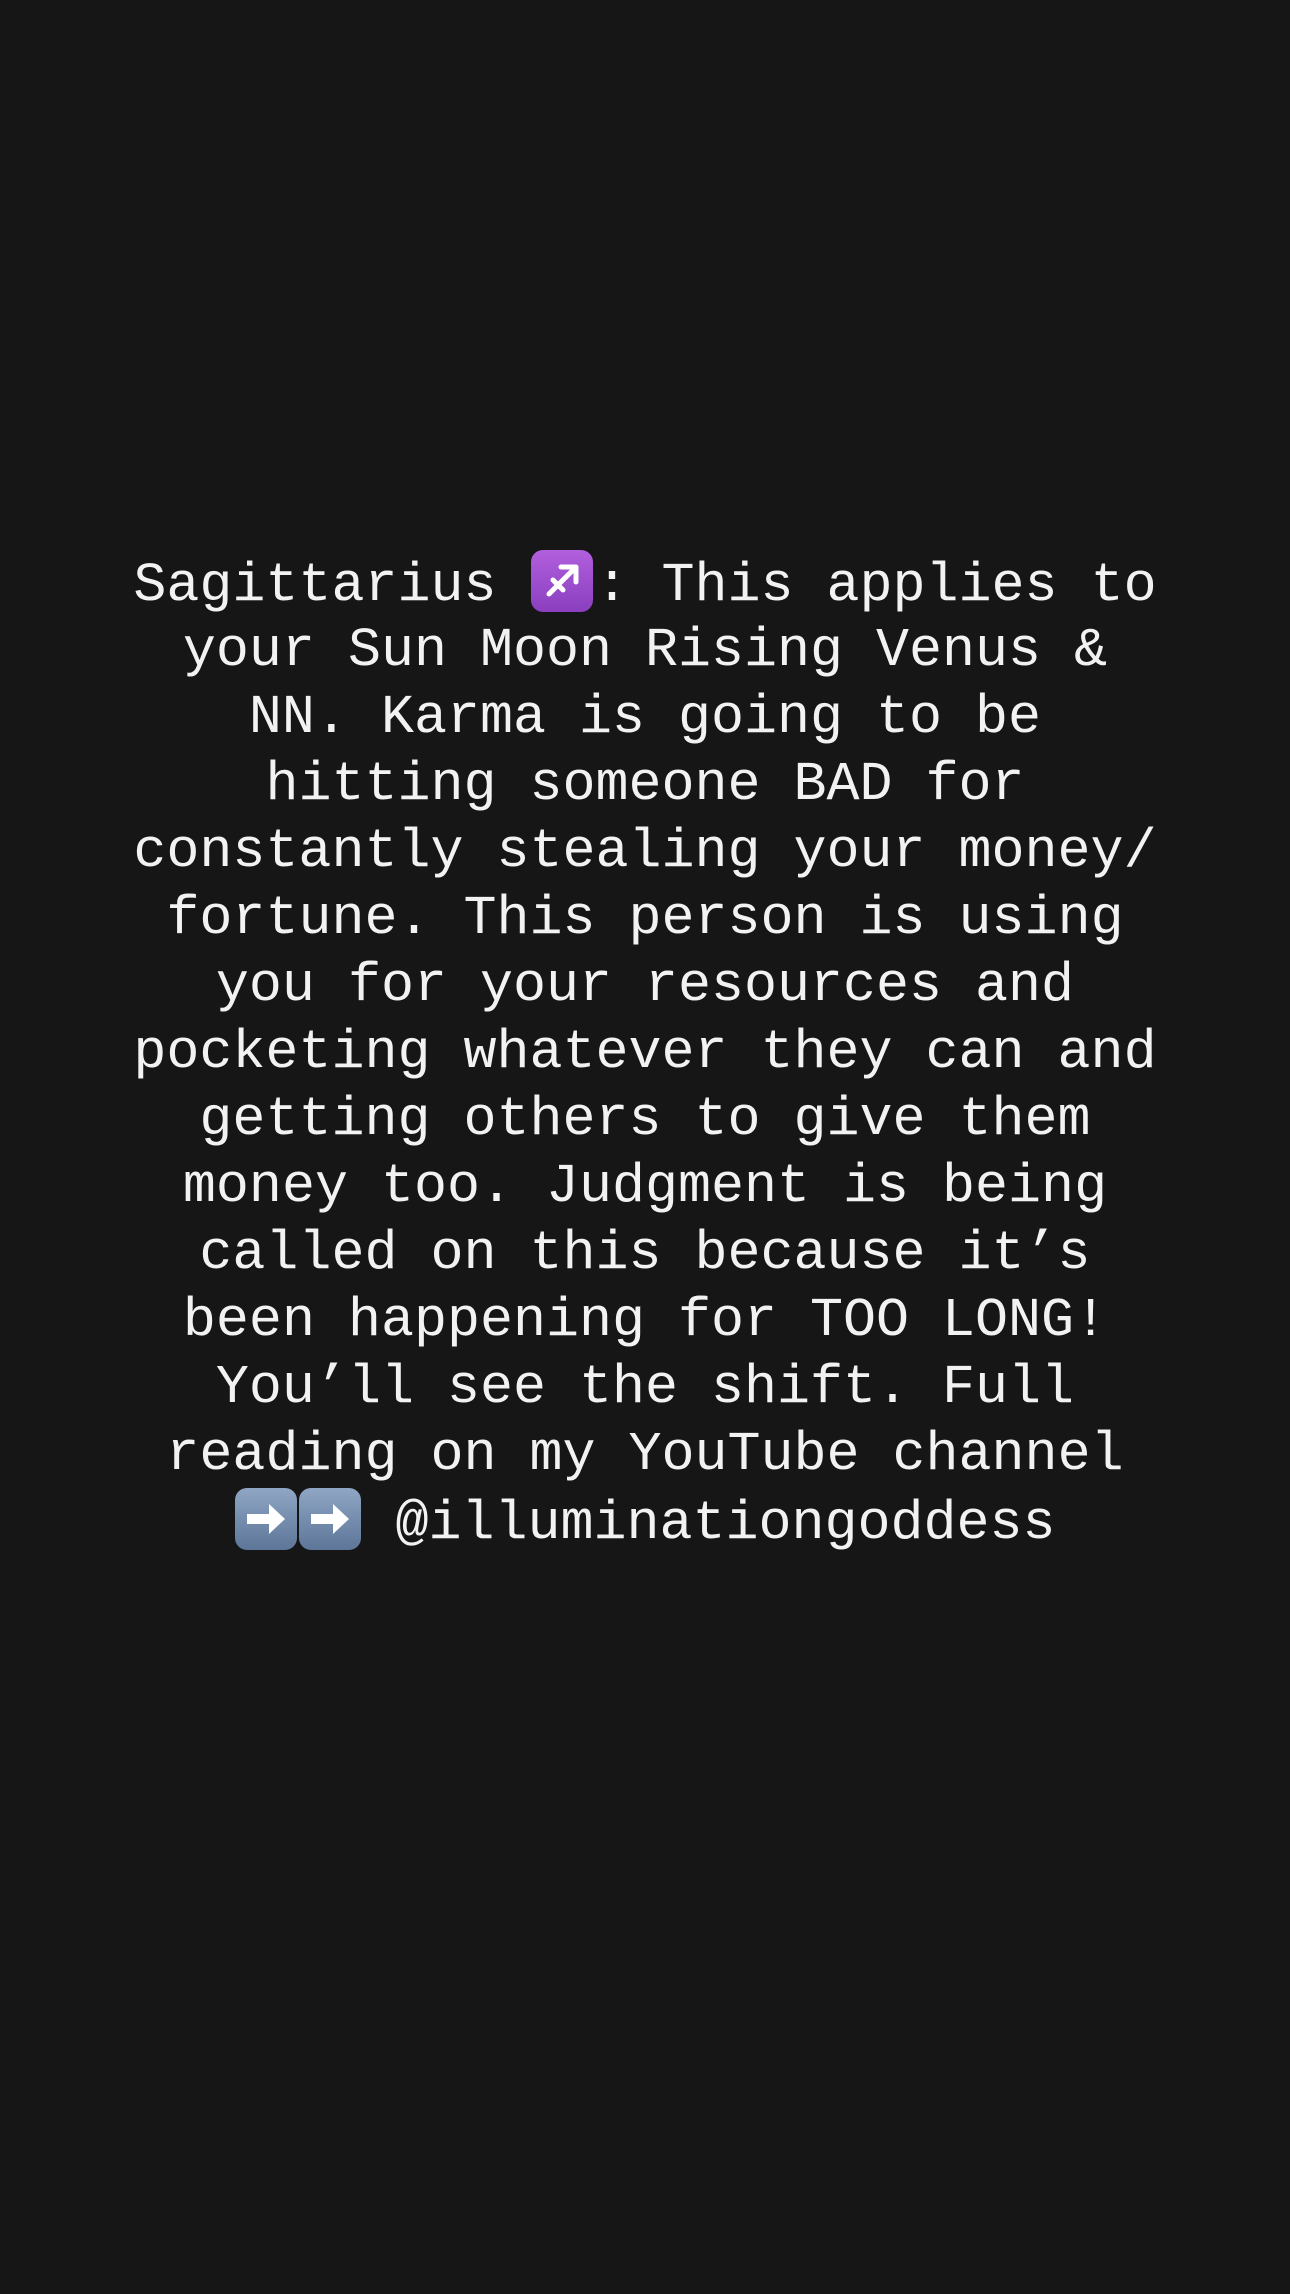 The height and width of the screenshot is (2294, 1290). What do you see at coordinates (645, 1320) in the screenshot?
I see `text-line-12: been happening for TOO LONG!` at bounding box center [645, 1320].